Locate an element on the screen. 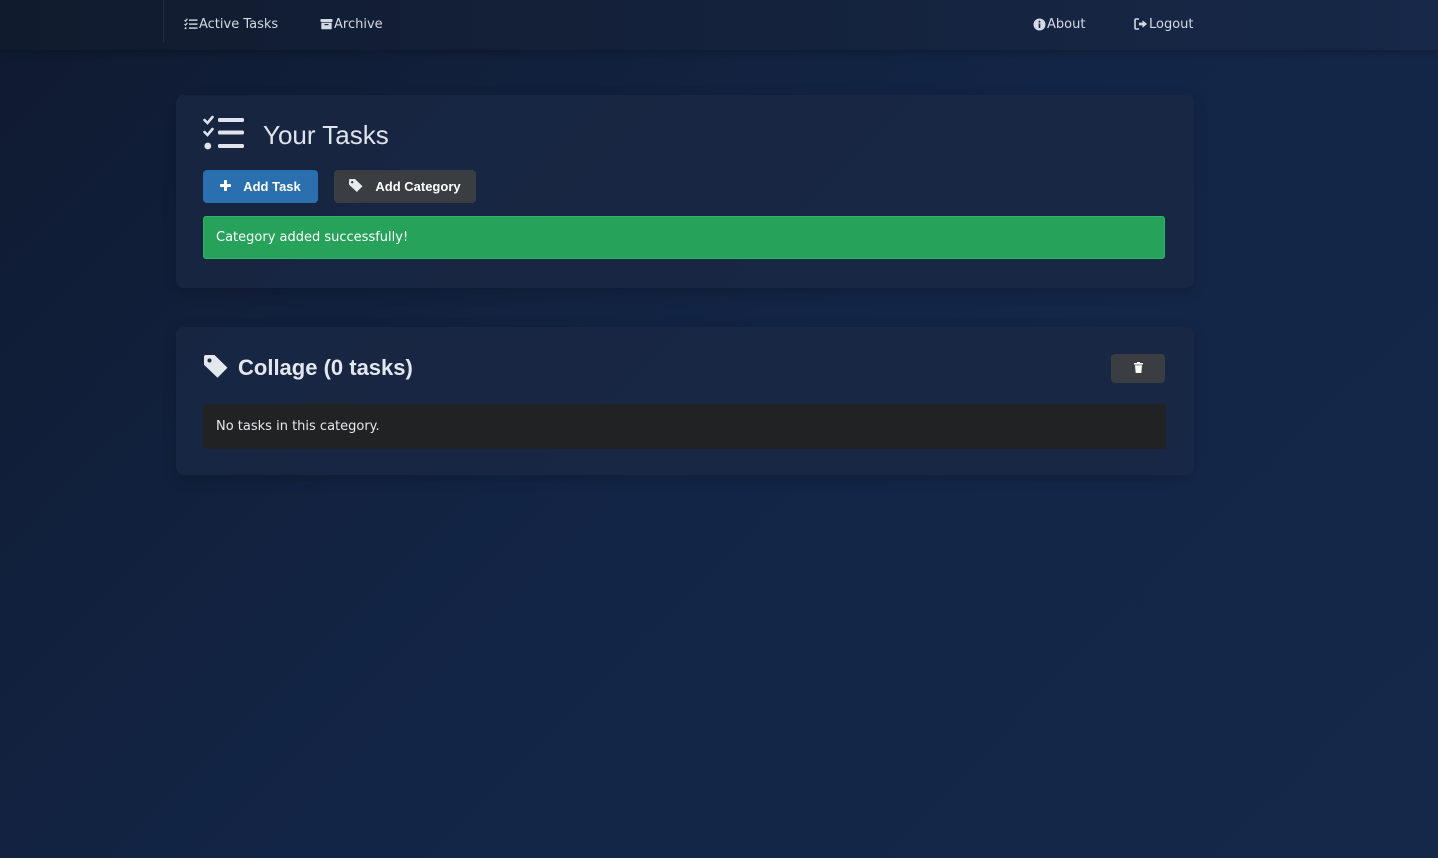 The image size is (1438, 858). trash-icon is located at coordinates (1138, 368).